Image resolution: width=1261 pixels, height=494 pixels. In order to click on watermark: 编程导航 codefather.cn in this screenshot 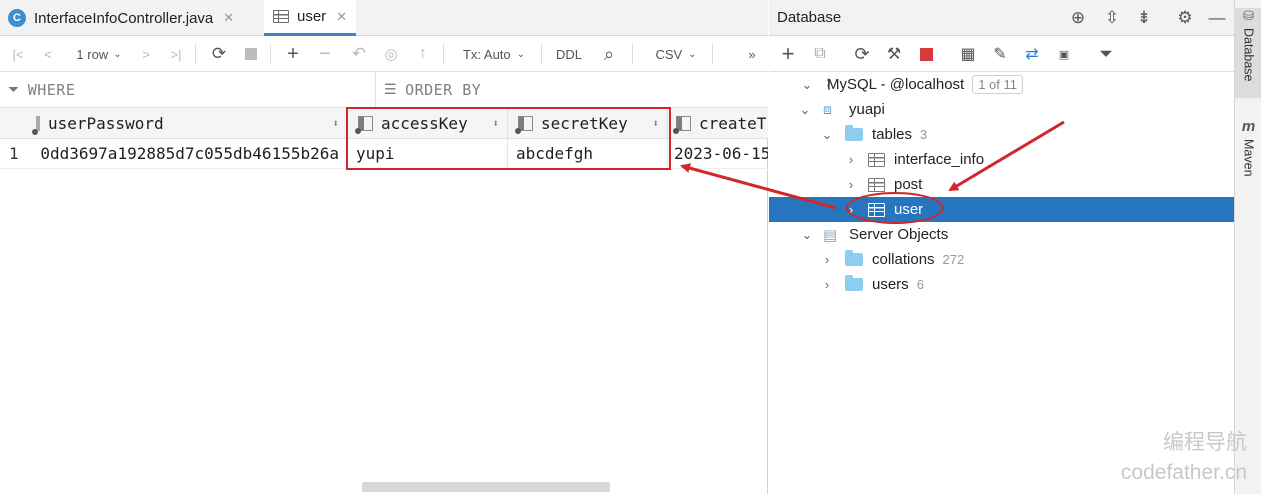, I will do `click(1184, 458)`.